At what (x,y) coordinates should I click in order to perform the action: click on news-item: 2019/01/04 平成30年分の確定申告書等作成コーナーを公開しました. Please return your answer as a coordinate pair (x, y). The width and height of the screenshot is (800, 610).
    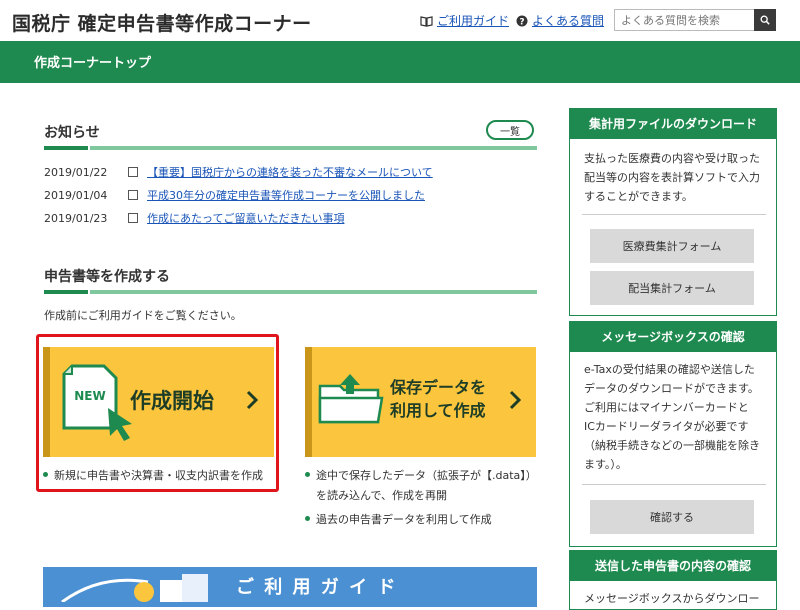
    Looking at the image, I should click on (234, 195).